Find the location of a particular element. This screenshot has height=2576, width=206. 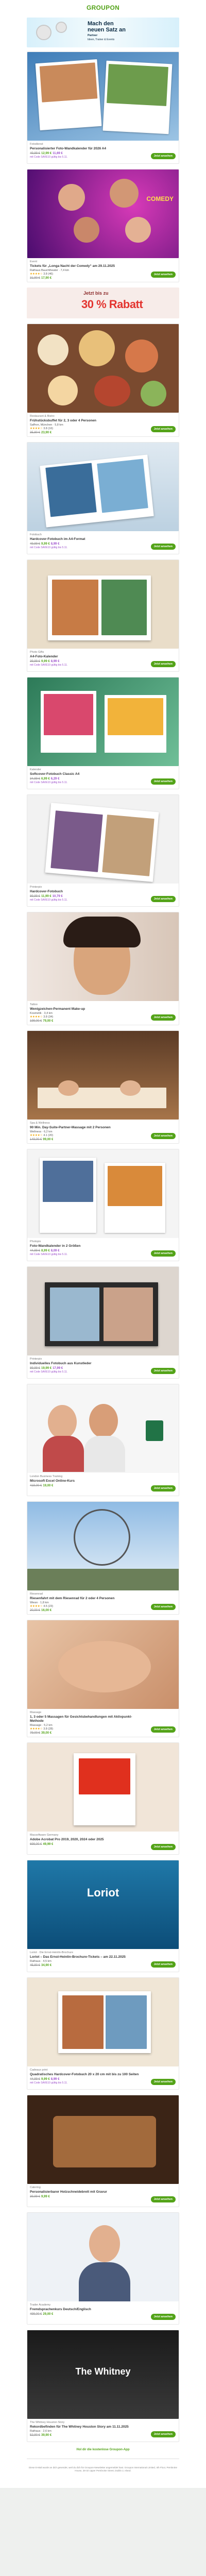

deal-image: The Whitney is located at coordinates (103, 2374).